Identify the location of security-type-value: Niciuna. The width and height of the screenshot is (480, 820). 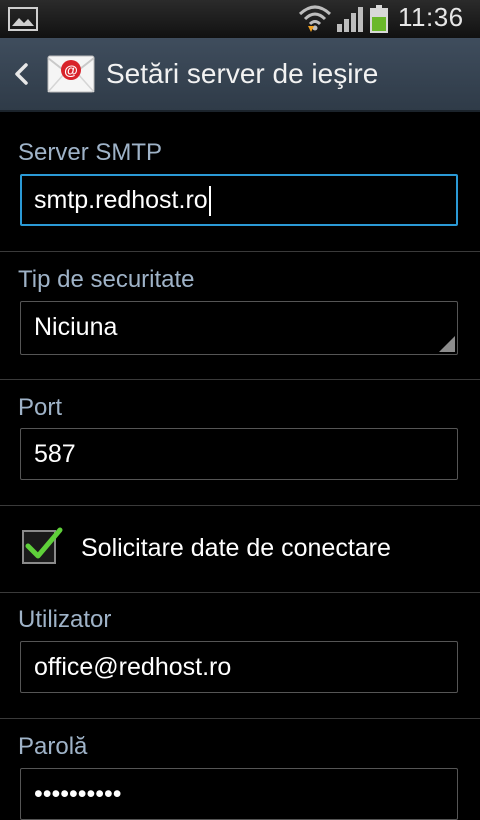
(76, 327).